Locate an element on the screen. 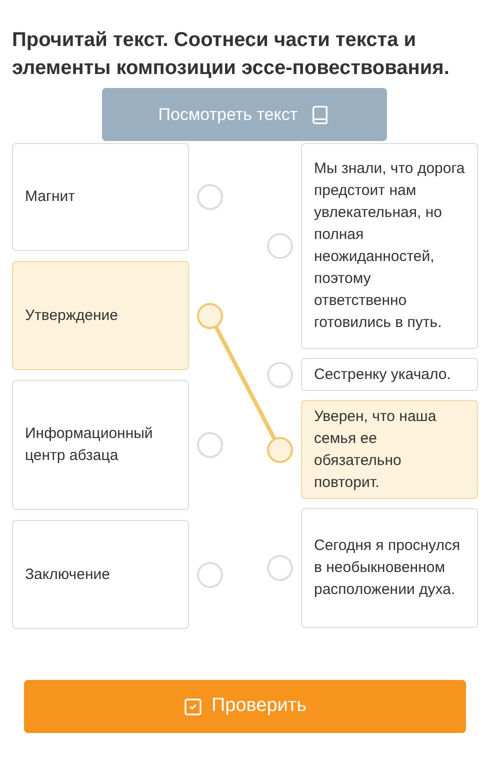 The height and width of the screenshot is (768, 500). answer-card: Сестренку укачало. is located at coordinates (389, 374).